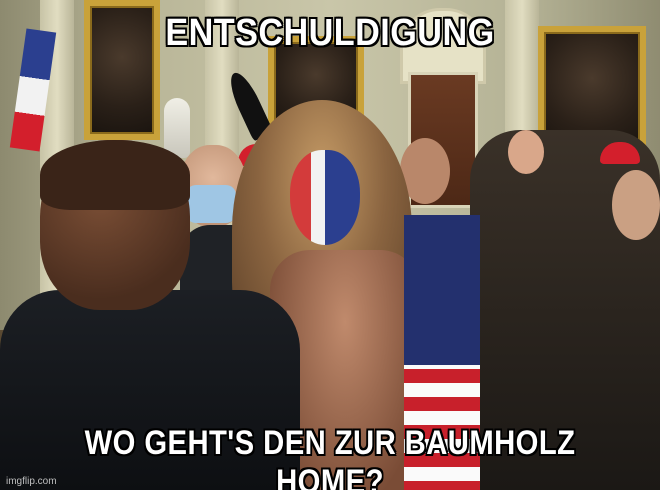  Describe the element at coordinates (177, 128) in the screenshot. I see `marble-bust` at that location.